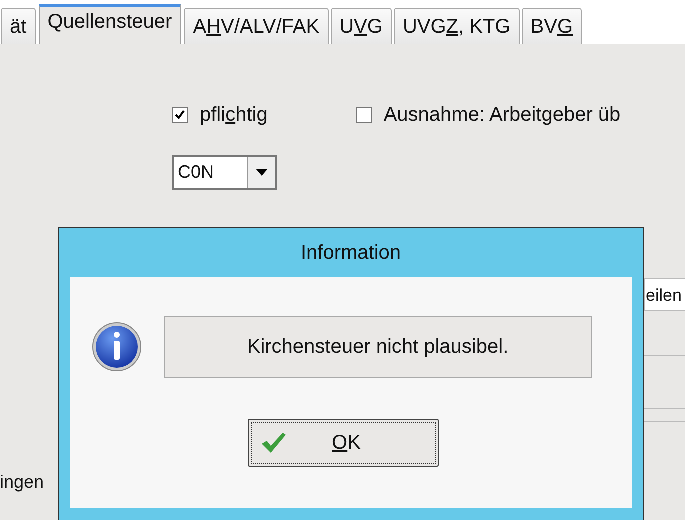 Image resolution: width=685 pixels, height=520 pixels. Describe the element at coordinates (110, 24) in the screenshot. I see `tab: Quellensteuer` at that location.